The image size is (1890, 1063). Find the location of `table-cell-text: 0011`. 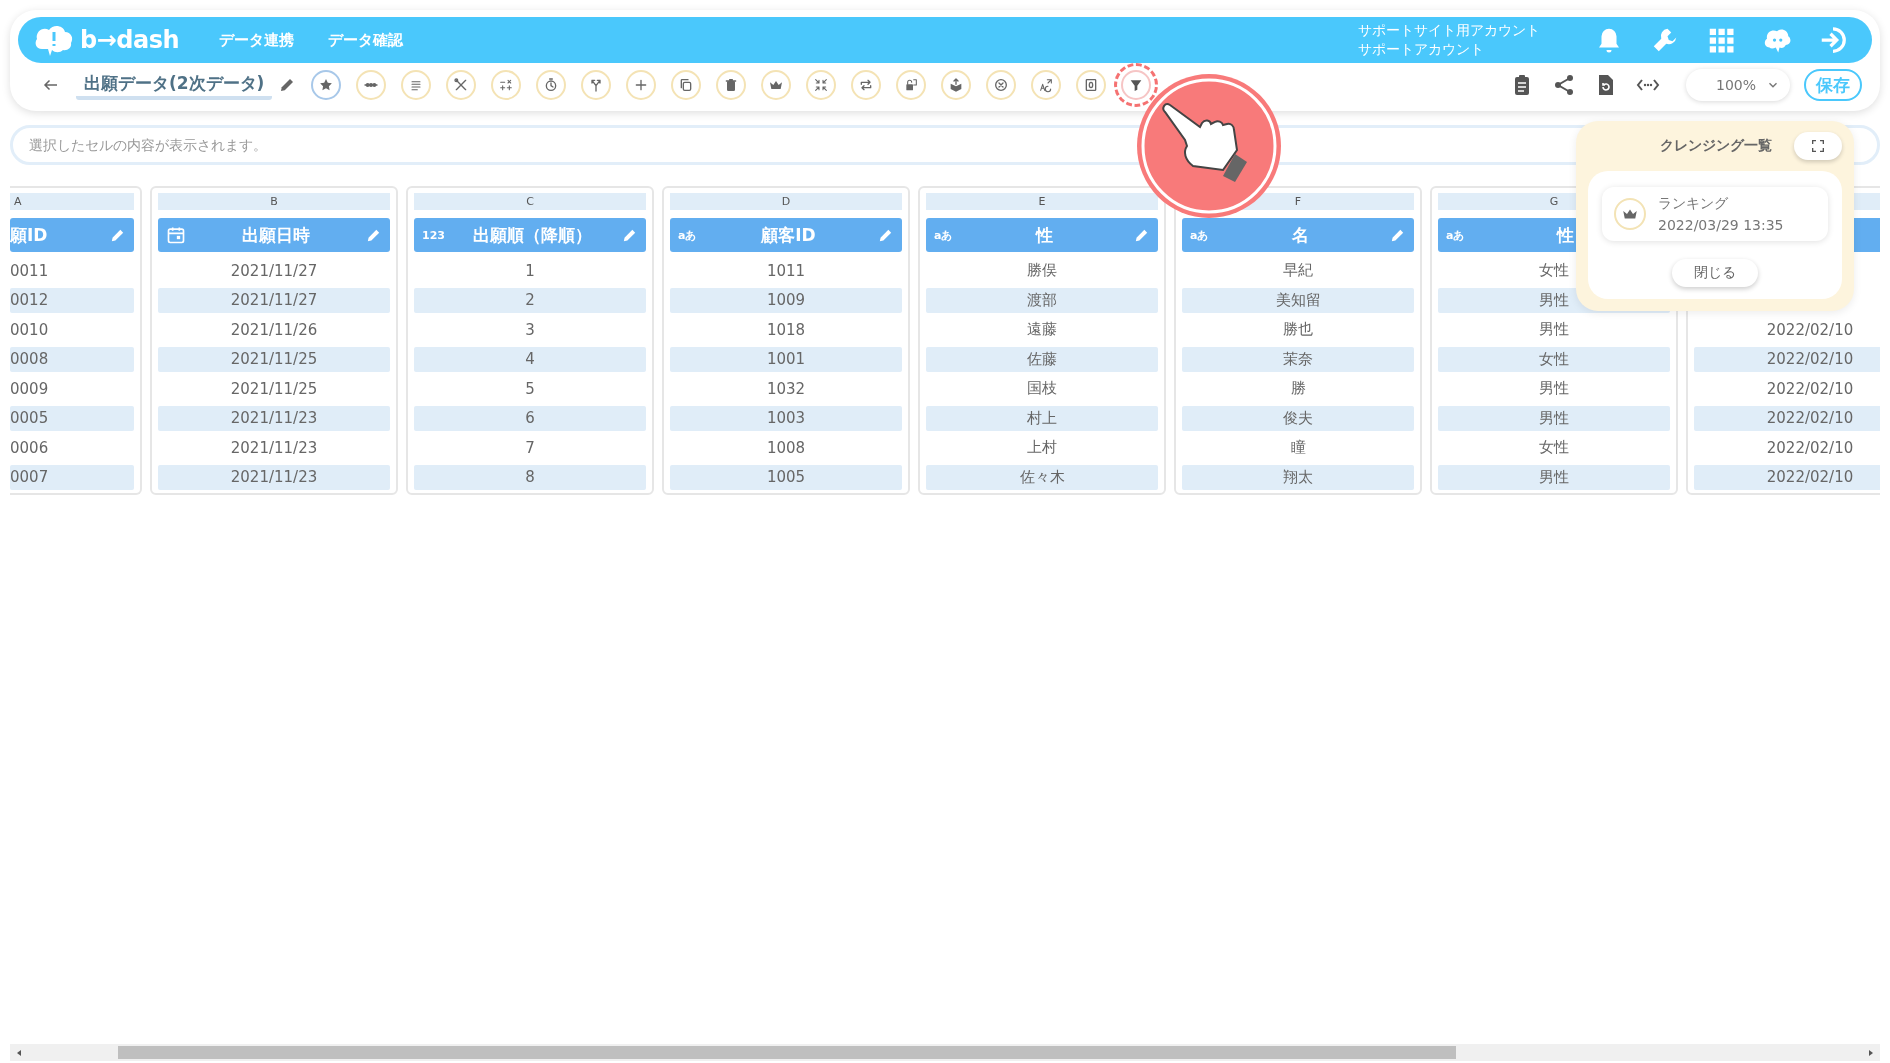

table-cell-text: 0011 is located at coordinates (30, 271).